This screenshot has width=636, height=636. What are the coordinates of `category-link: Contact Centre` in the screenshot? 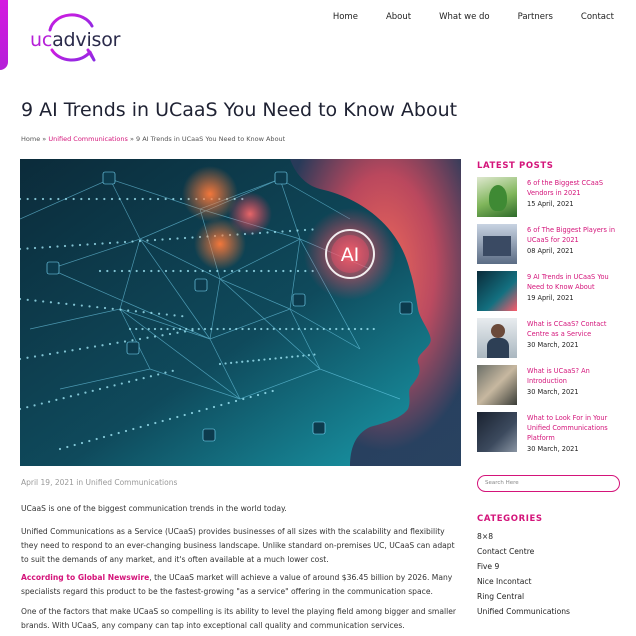 It's located at (505, 551).